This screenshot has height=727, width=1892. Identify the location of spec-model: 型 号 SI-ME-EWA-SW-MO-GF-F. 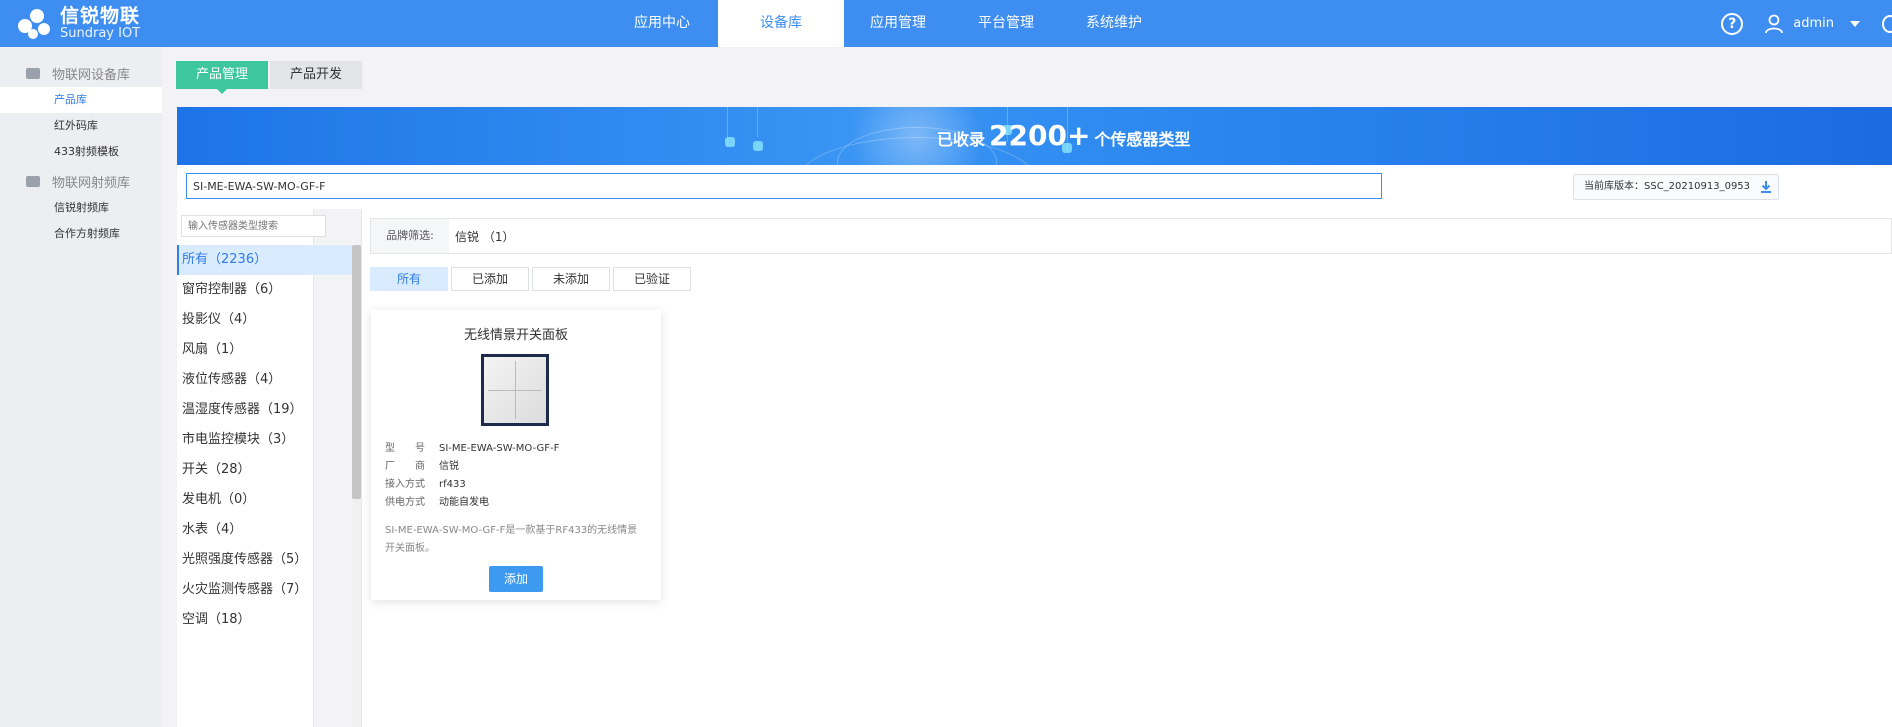
(472, 449).